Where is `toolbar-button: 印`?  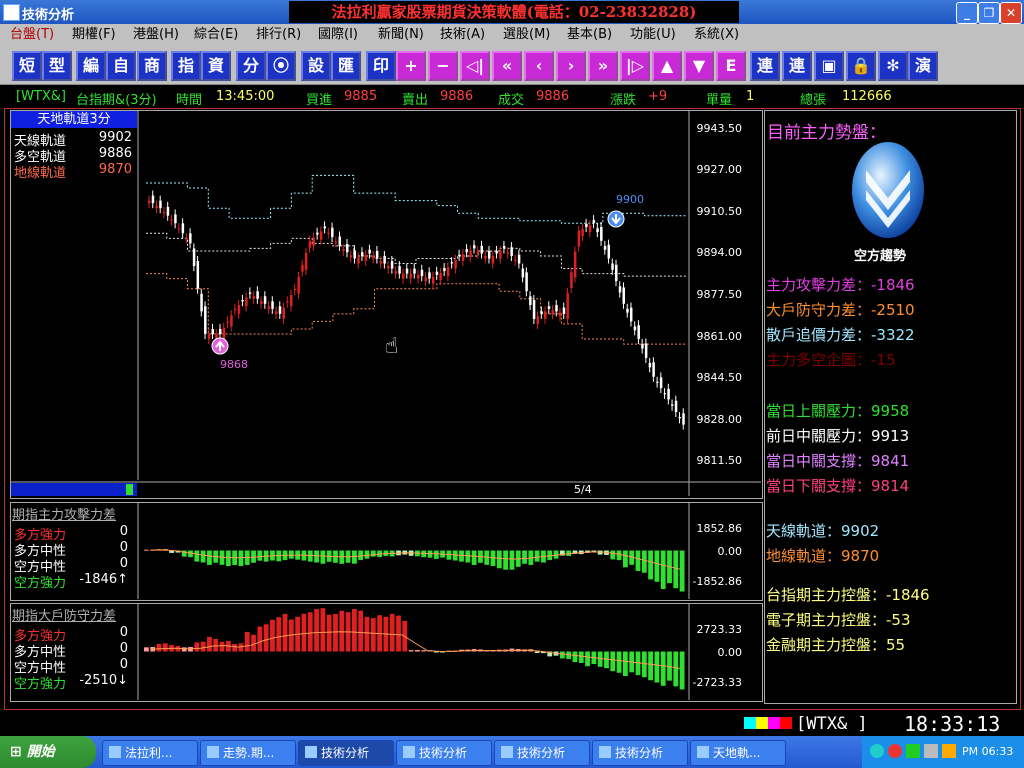 toolbar-button: 印 is located at coordinates (381, 66).